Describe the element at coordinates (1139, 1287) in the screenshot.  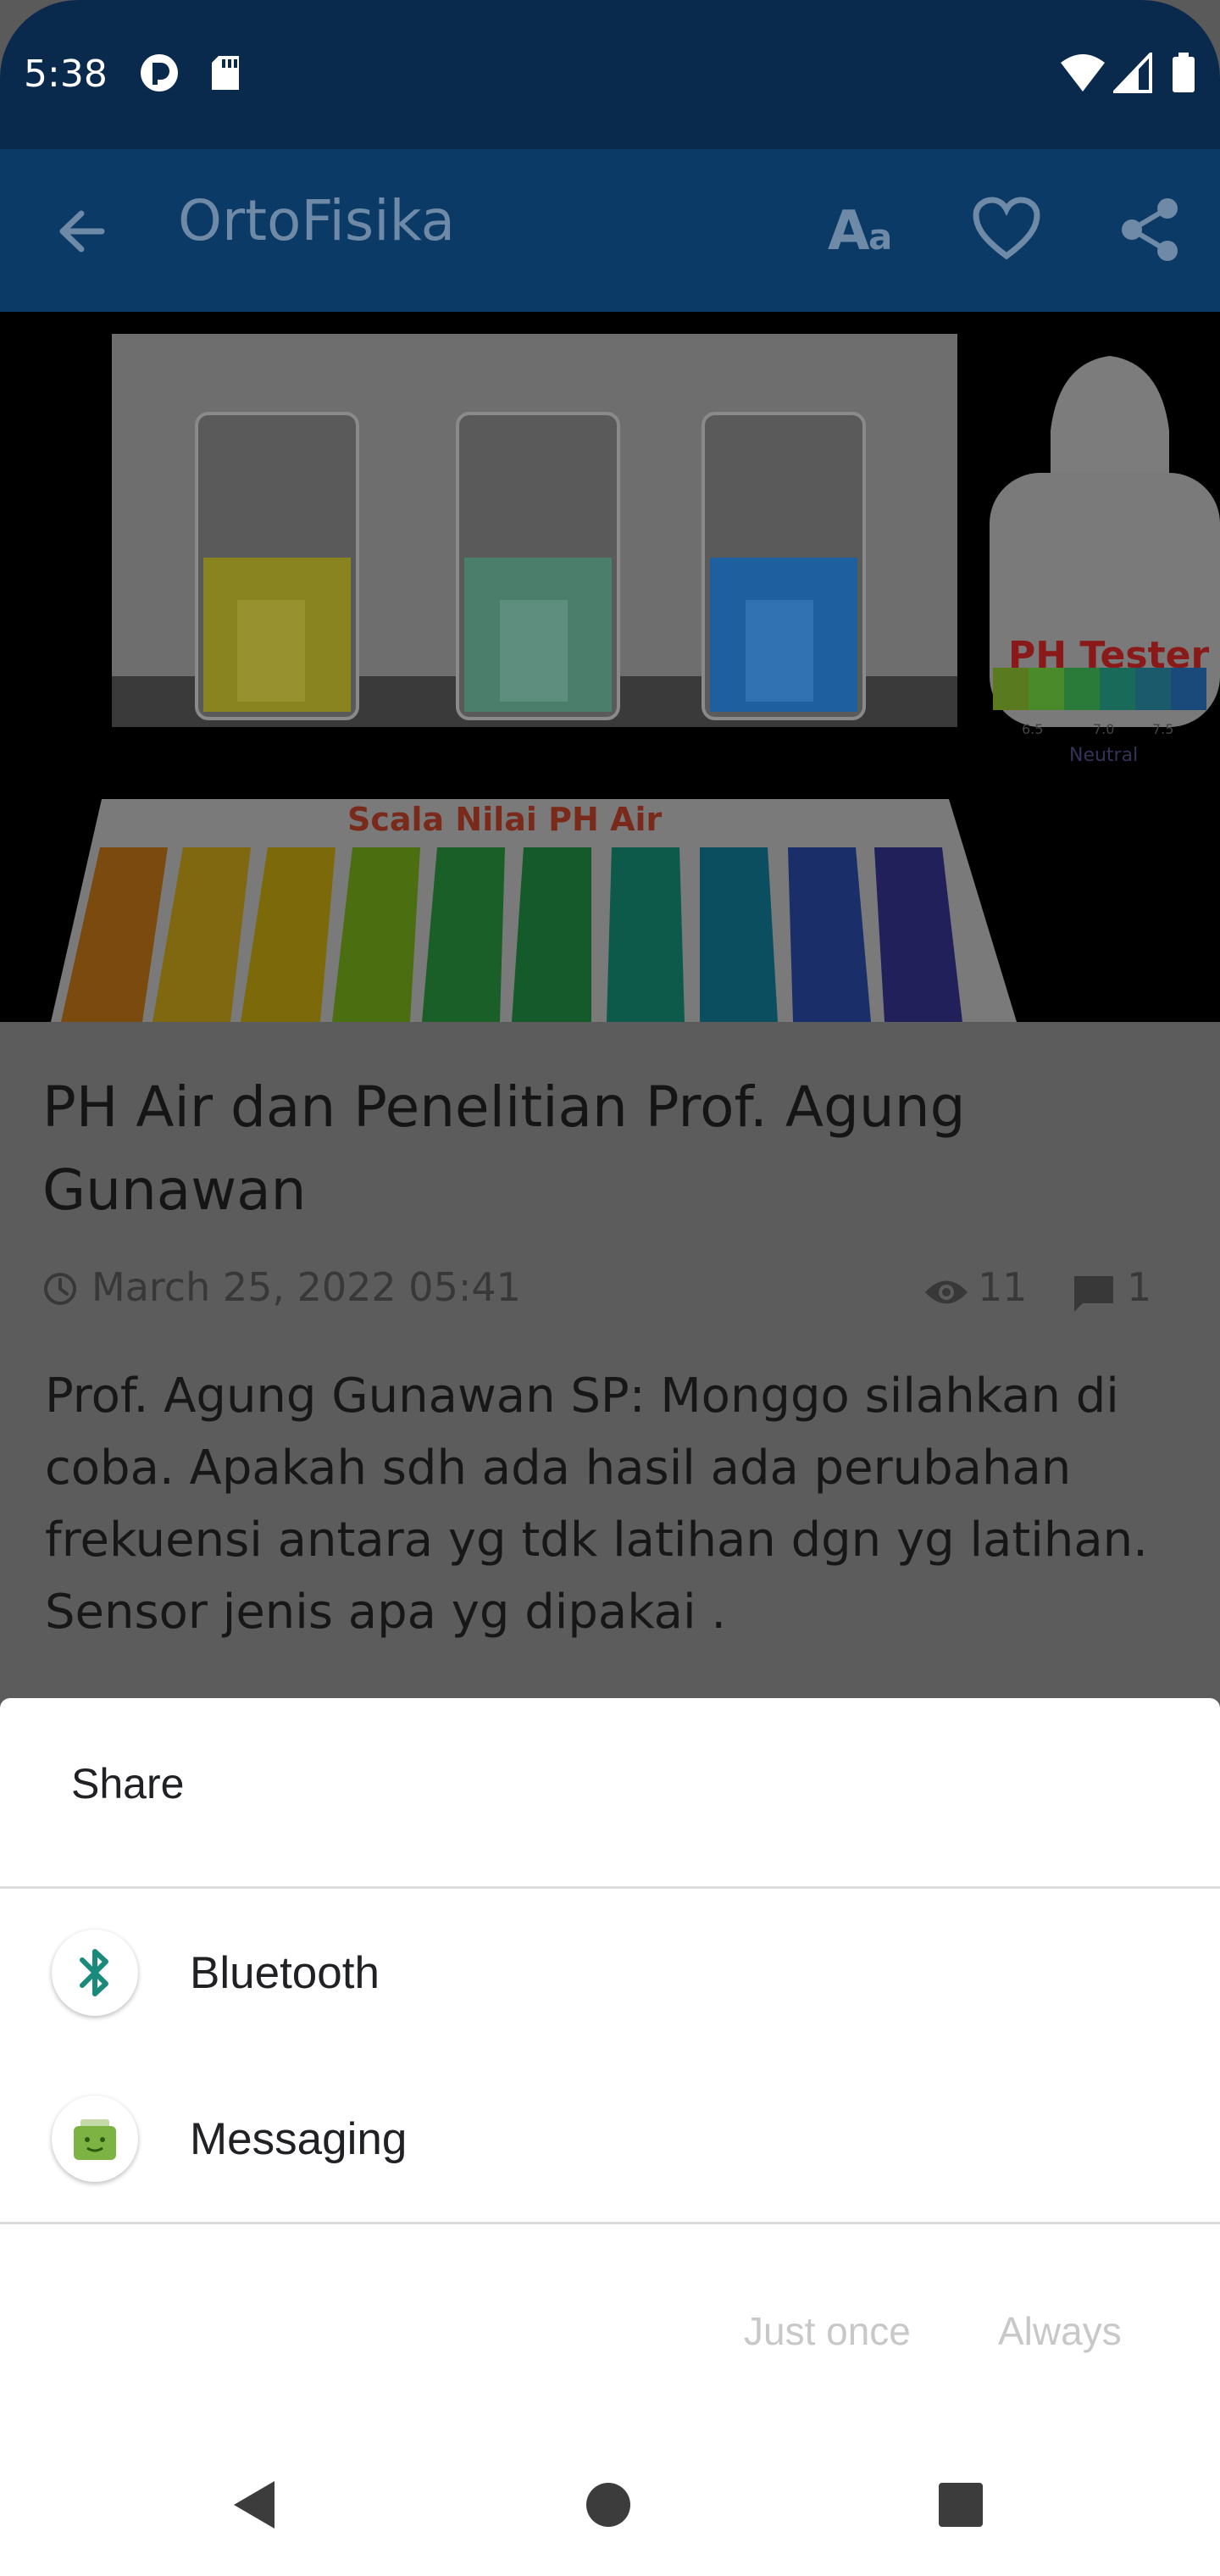
I see `comments-count: 1` at that location.